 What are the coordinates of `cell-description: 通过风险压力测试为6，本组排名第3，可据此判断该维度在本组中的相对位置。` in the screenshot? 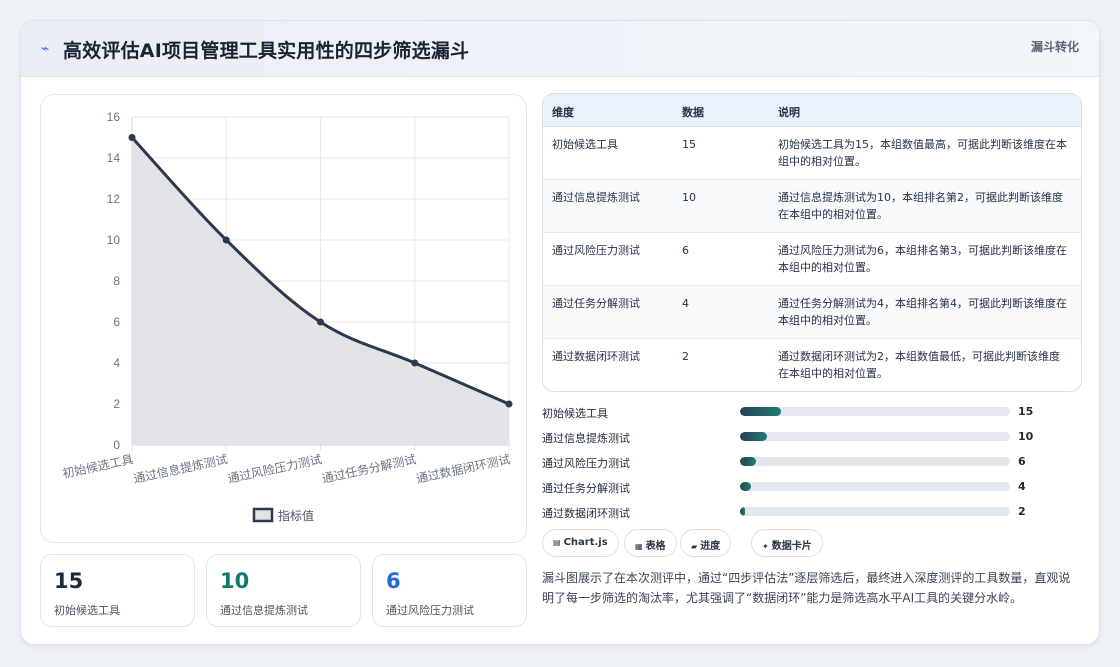 It's located at (922, 259).